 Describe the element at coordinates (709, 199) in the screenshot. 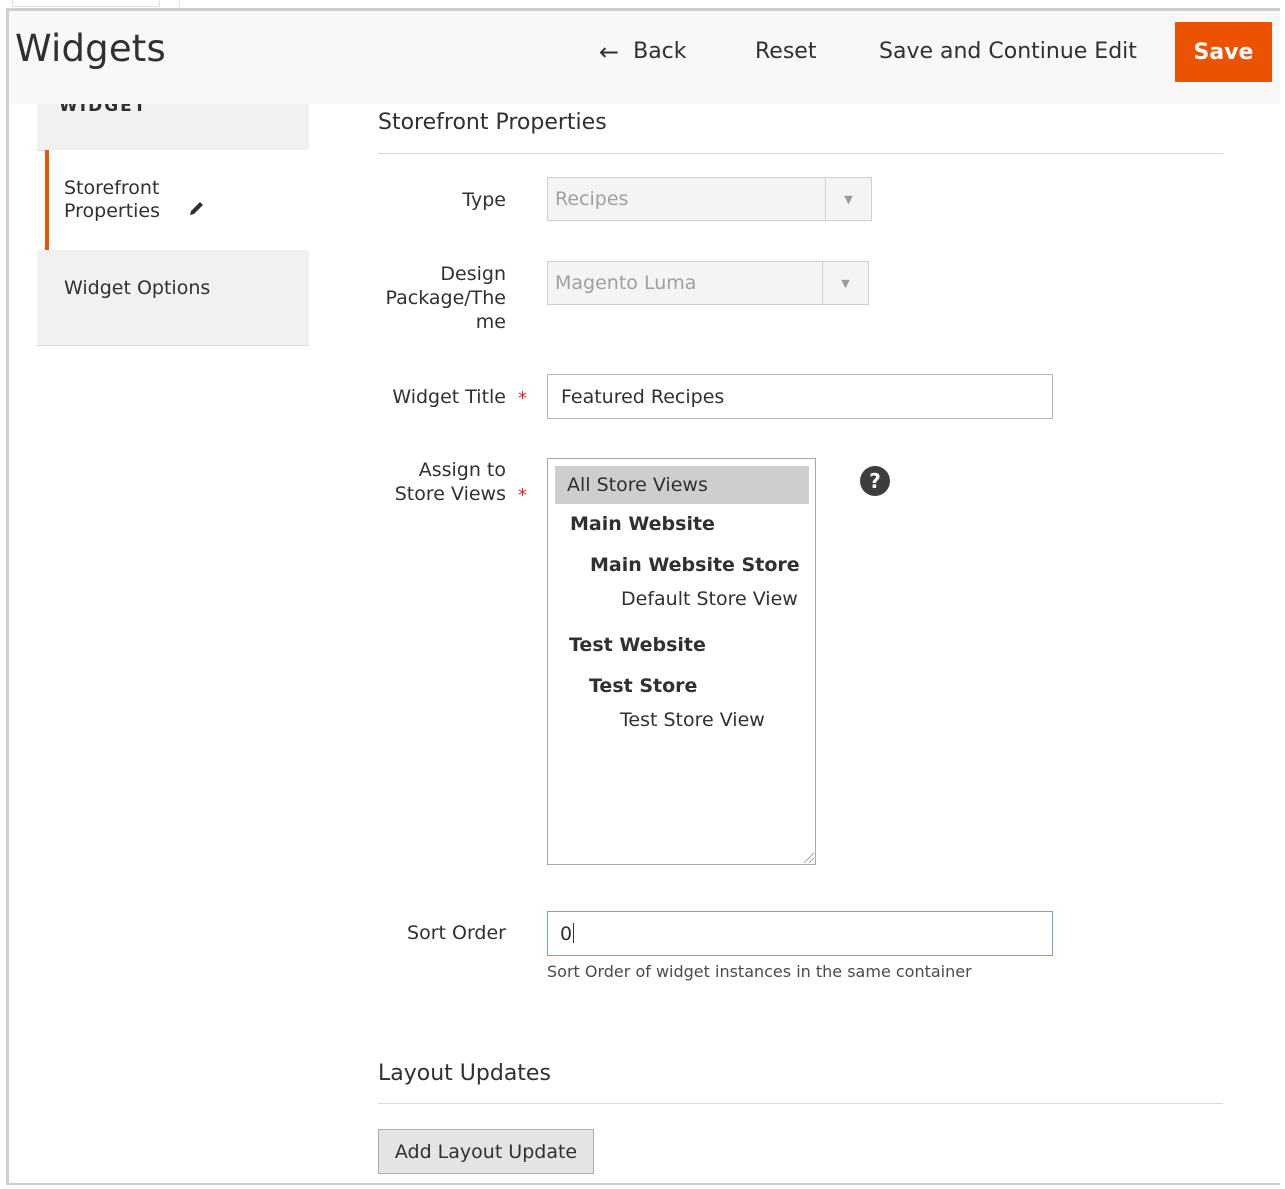

I see `type-select: Recipes ▼` at that location.